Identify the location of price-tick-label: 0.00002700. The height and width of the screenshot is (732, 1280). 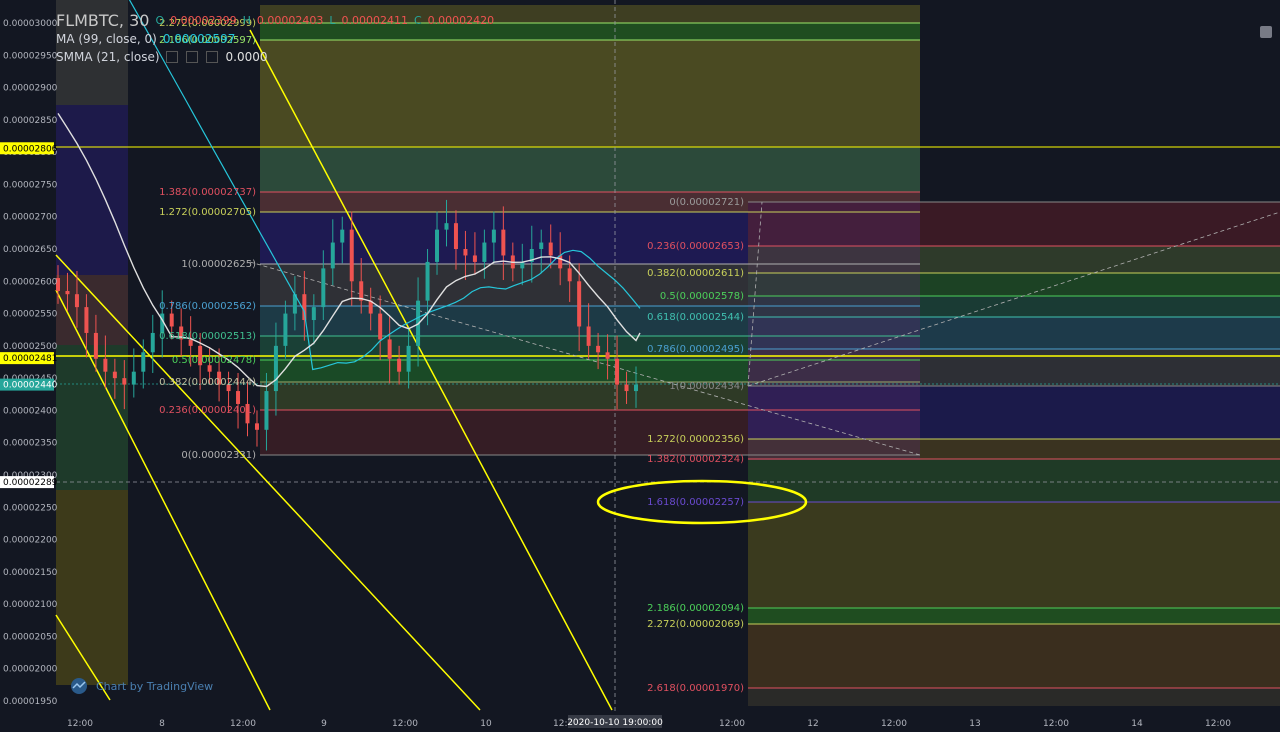
(30, 218).